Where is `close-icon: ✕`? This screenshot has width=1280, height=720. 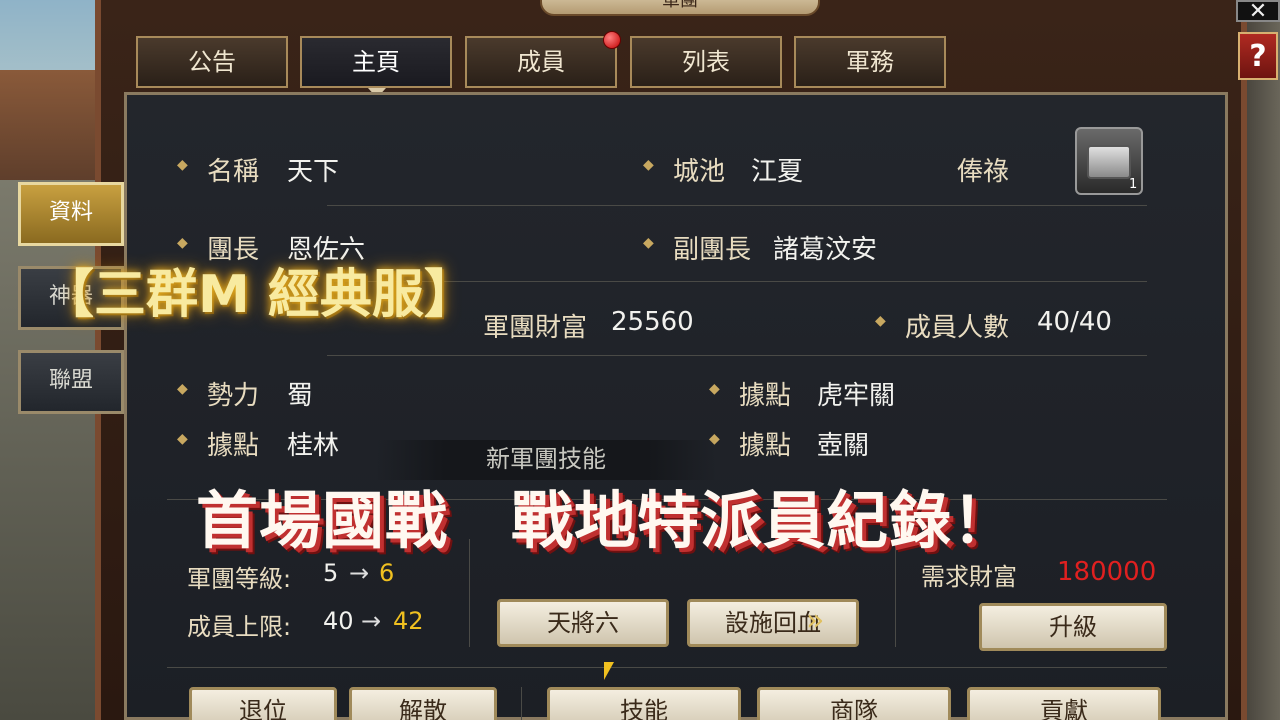
close-icon: ✕ is located at coordinates (1258, 12).